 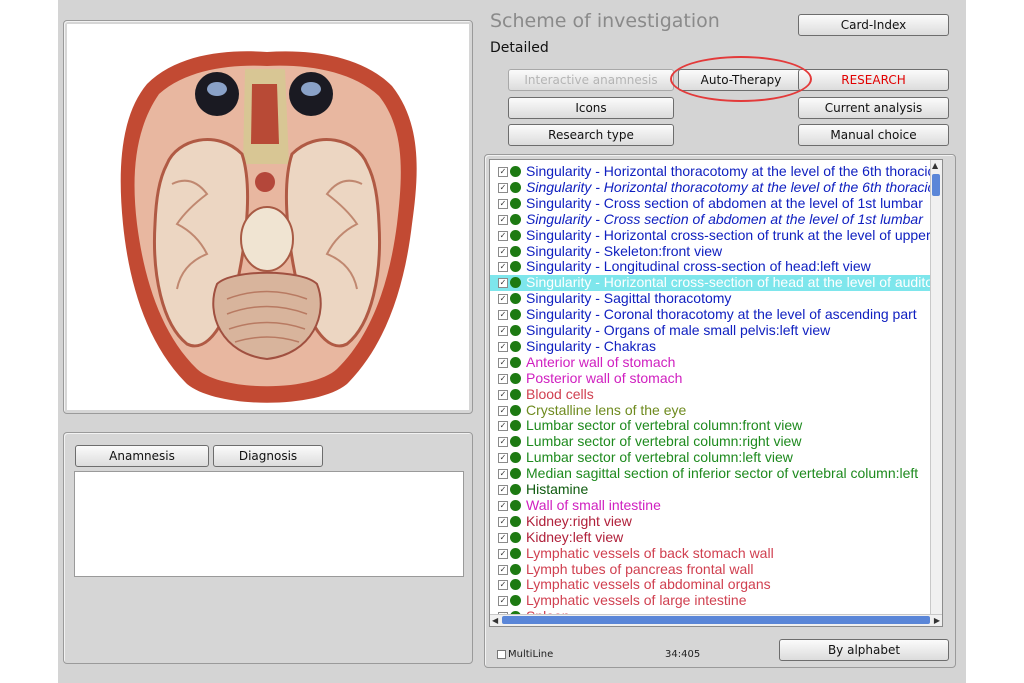 I want to click on vertical-scrollbar: ▲, so click(x=936, y=387).